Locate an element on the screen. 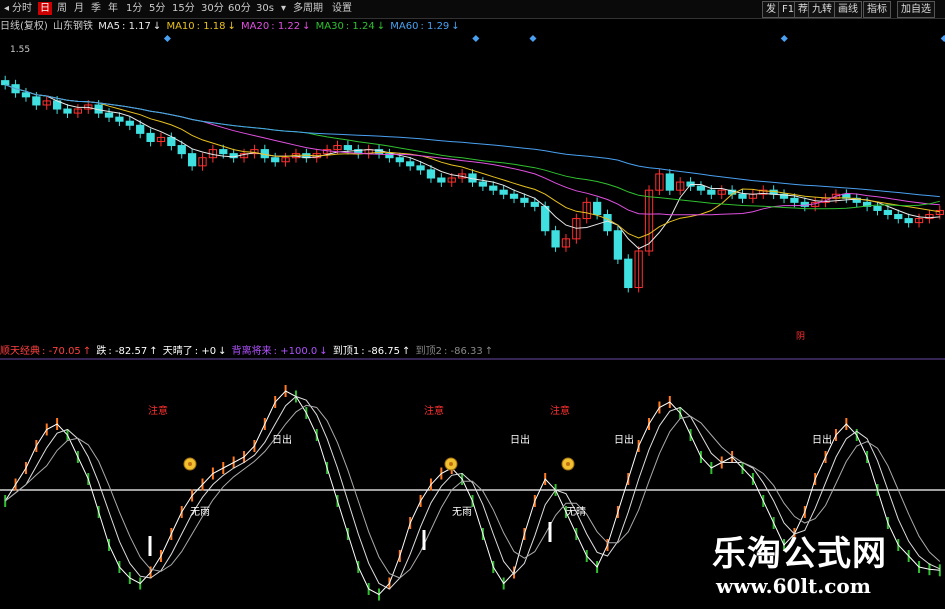  watermark-url: www.60lt.com is located at coordinates (793, 586).